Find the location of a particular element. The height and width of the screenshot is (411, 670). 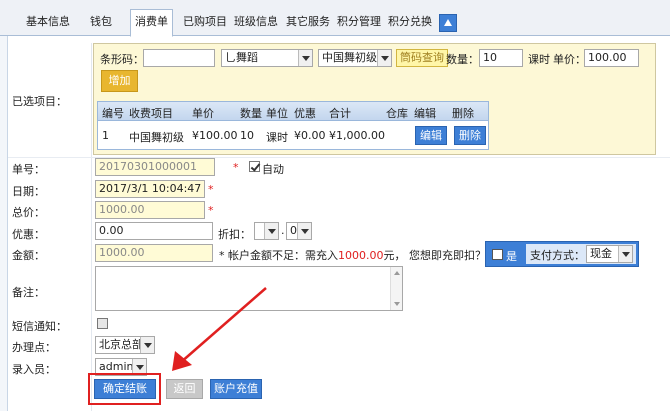

payment-method-value: 现金 is located at coordinates (601, 253).